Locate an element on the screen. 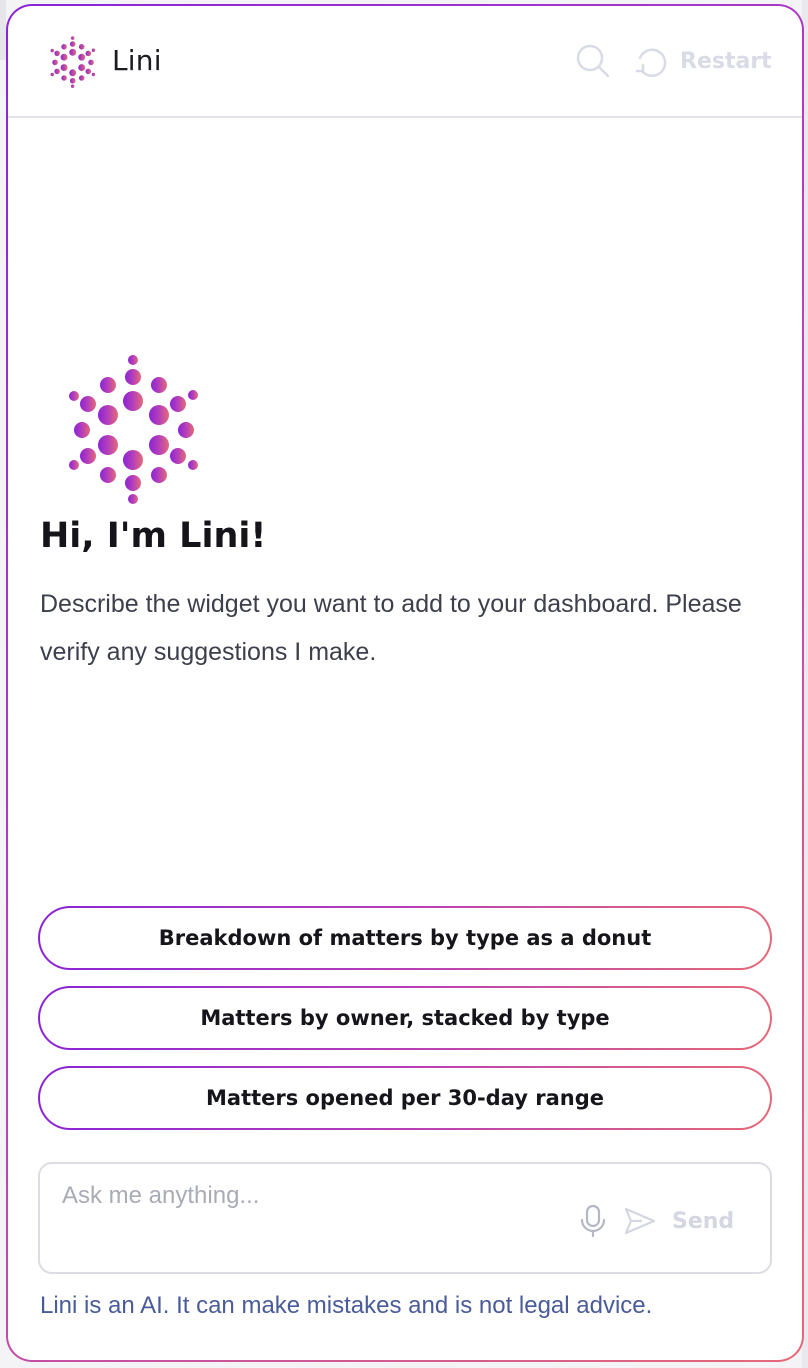 The image size is (808, 1368). suggestion-button-30-day-range: Matters opened per 30-day range is located at coordinates (405, 1098).